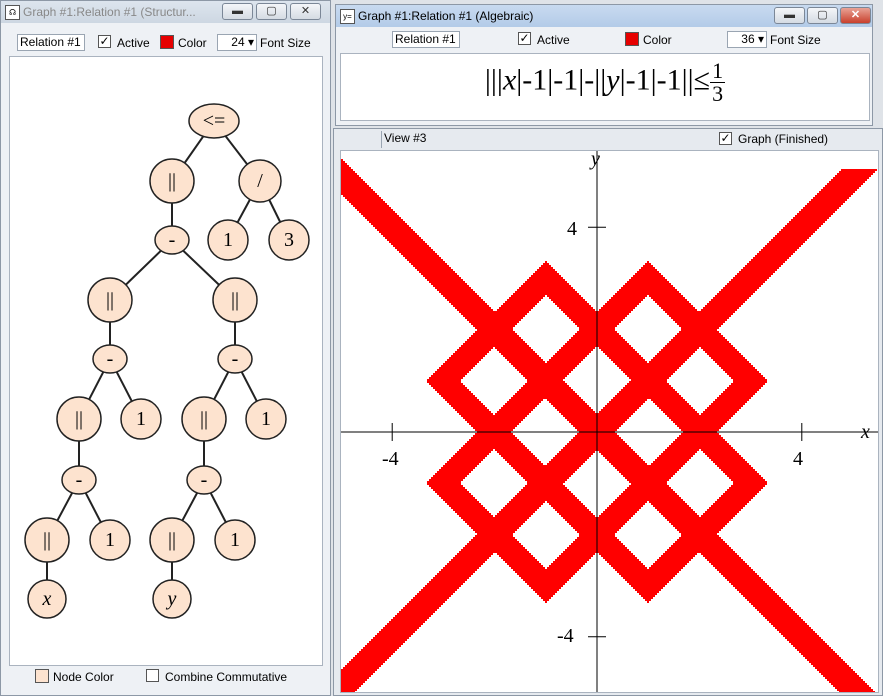 The width and height of the screenshot is (883, 696). I want to click on node-abs-x-outer: ||, so click(110, 300).